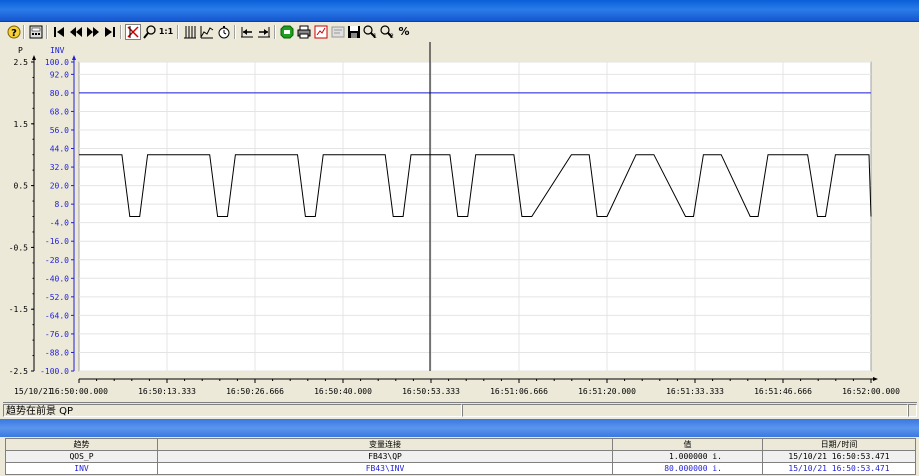 The width and height of the screenshot is (919, 476). I want to click on start-stop-icon, so click(287, 32).